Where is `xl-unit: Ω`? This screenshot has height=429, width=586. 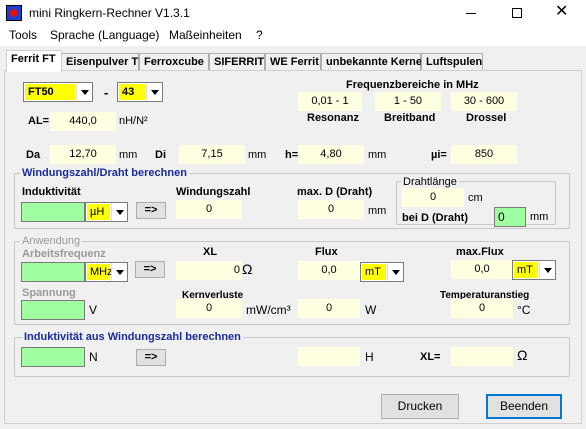
xl-unit: Ω is located at coordinates (247, 269).